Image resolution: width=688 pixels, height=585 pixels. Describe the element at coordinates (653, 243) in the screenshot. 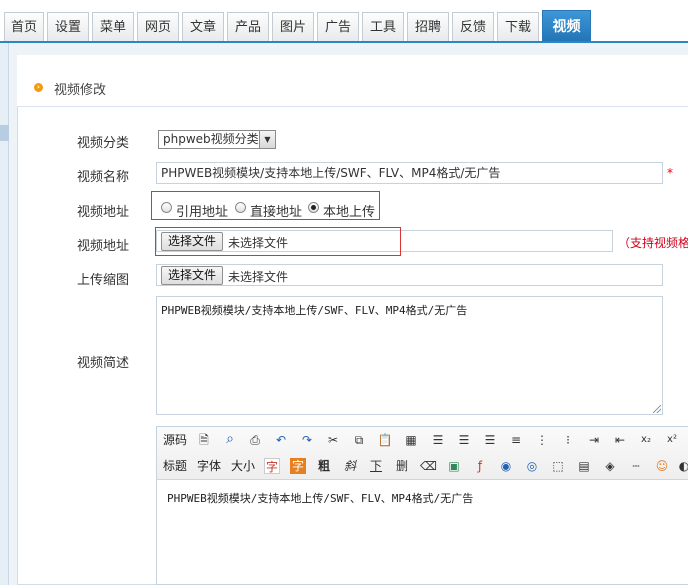

I see `file-format-hint: （支持视频格式` at that location.